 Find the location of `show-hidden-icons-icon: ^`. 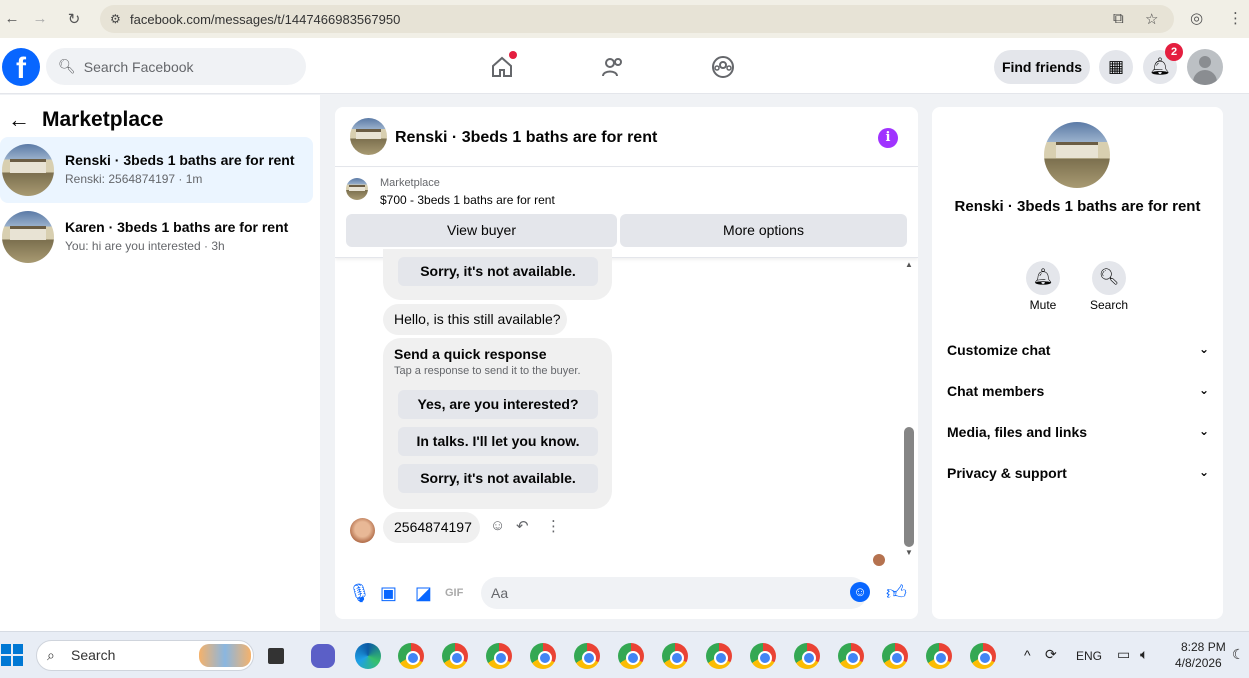

show-hidden-icons-icon: ^ is located at coordinates (1027, 655).